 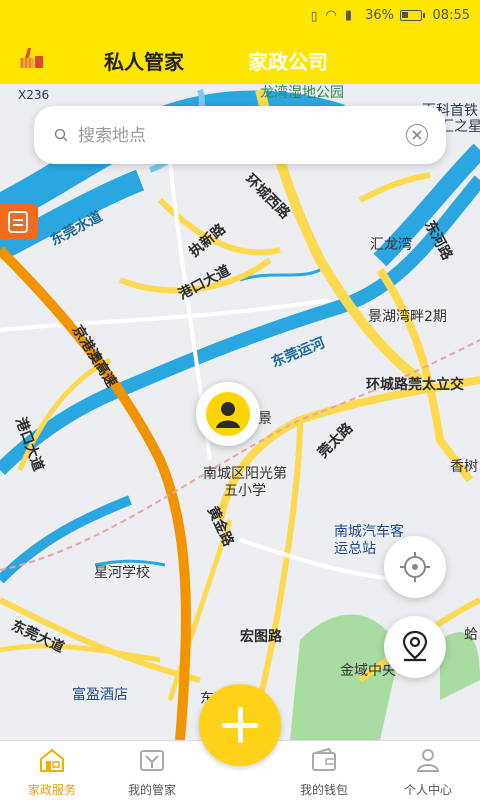 I want to click on nav-housekeeping-service: 家政服务, so click(x=52, y=770).